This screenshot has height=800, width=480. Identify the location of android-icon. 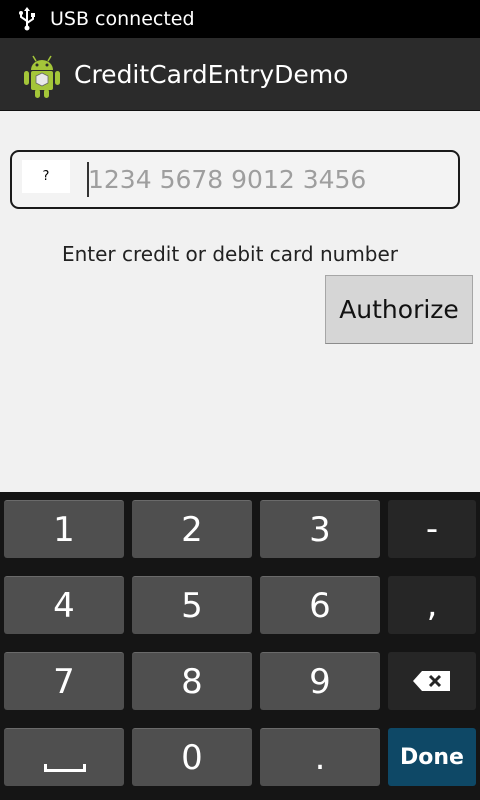
(42, 74).